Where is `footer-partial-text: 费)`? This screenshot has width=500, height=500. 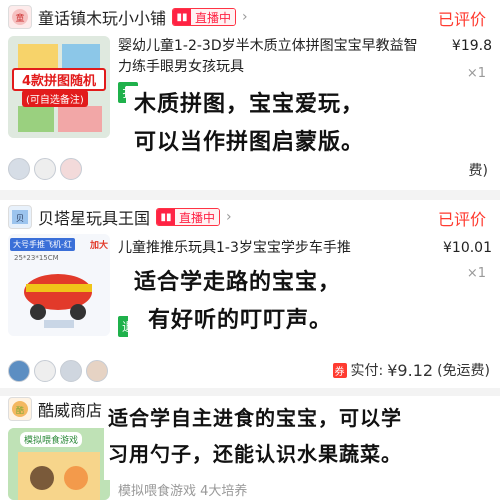
footer-partial-text: 费) is located at coordinates (478, 171).